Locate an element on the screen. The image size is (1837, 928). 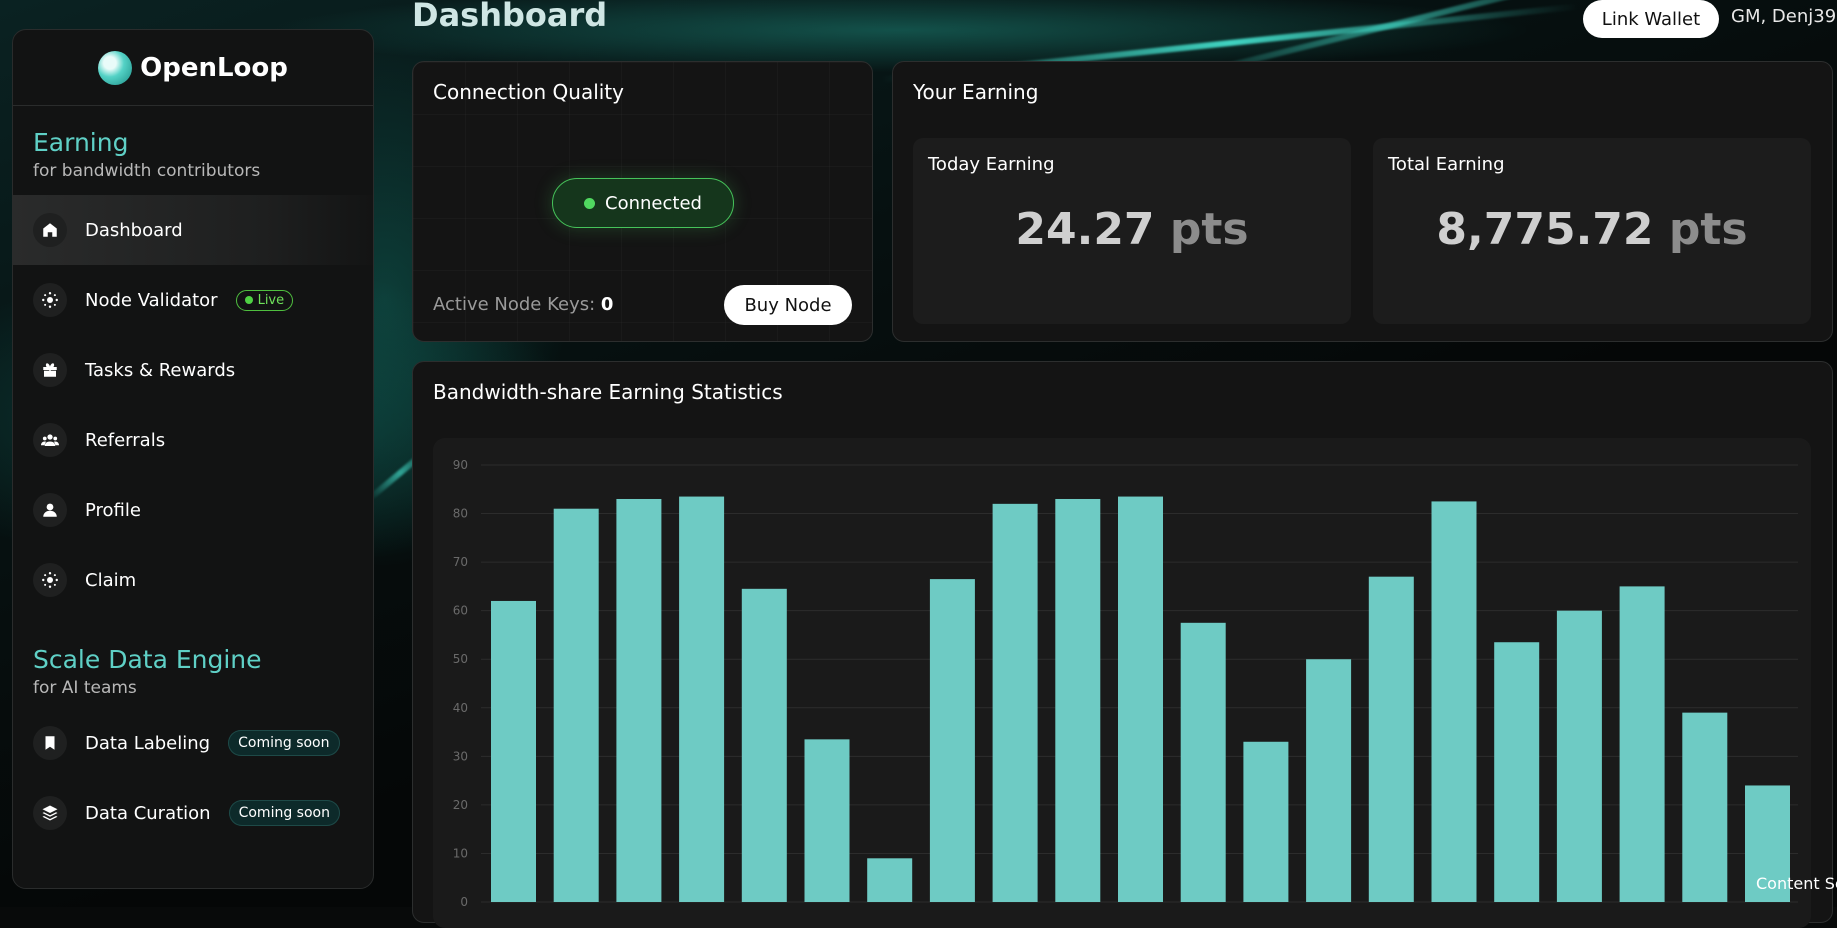
sidebar-item-data-labeling: Data Labeling Coming soon is located at coordinates (193, 743).